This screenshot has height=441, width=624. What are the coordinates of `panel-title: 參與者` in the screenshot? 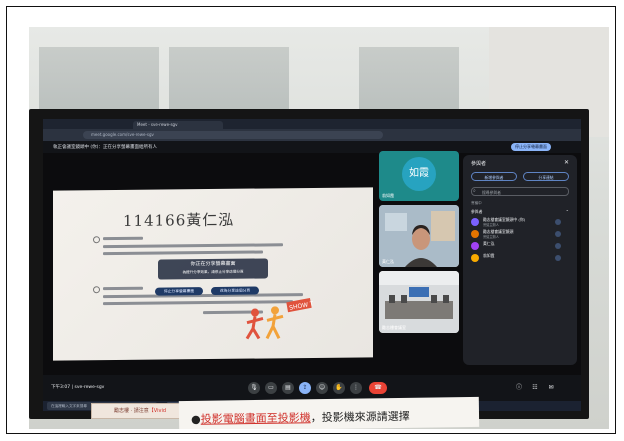 It's located at (479, 164).